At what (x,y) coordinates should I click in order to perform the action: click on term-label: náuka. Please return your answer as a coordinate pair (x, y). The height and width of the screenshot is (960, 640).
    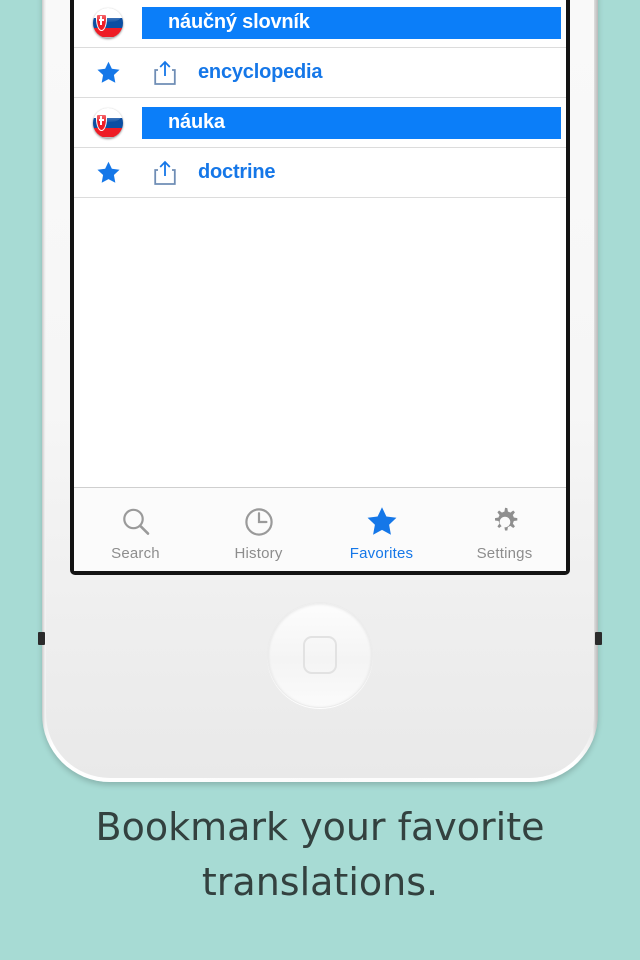
    Looking at the image, I should click on (196, 122).